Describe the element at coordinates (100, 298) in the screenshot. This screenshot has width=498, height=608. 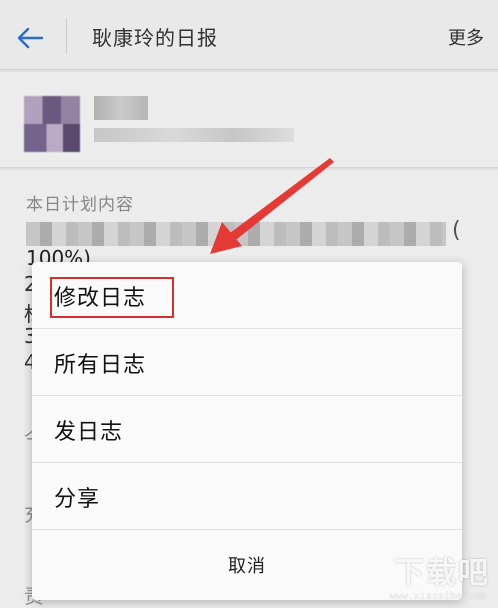
I see `menu-item-label: 修改日志` at that location.